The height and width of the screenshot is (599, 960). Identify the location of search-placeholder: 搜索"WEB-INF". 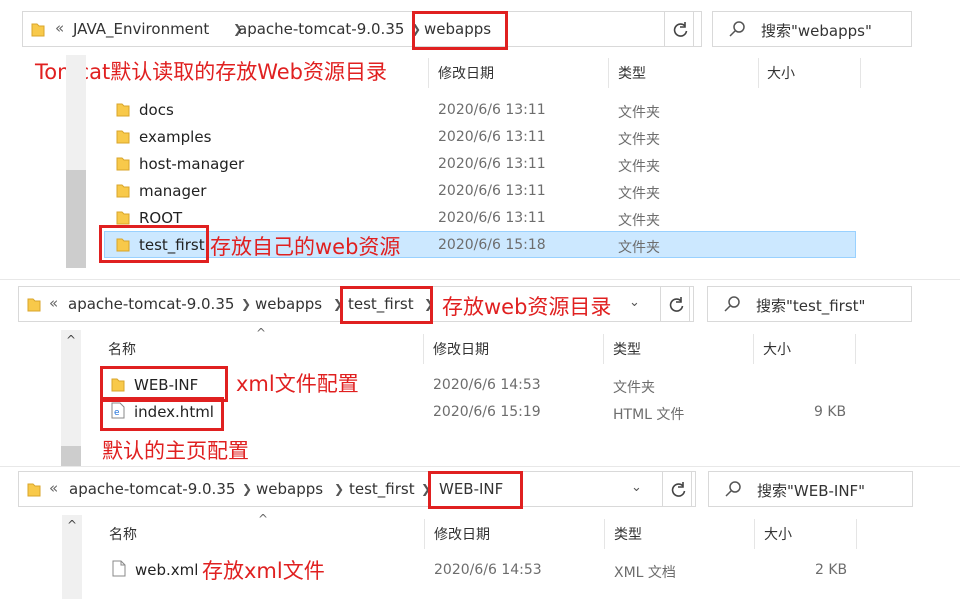
(811, 491).